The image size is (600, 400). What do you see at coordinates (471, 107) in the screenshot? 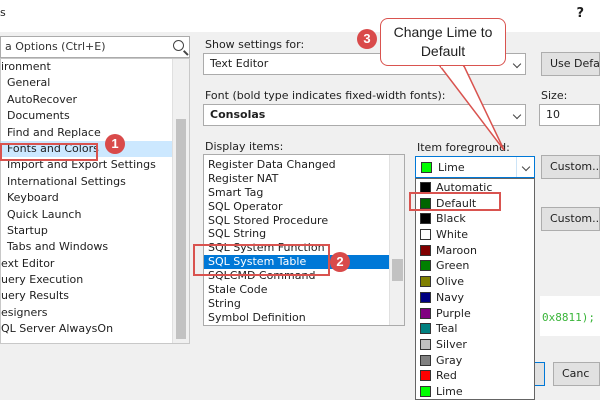
I see `callout-pointer` at bounding box center [471, 107].